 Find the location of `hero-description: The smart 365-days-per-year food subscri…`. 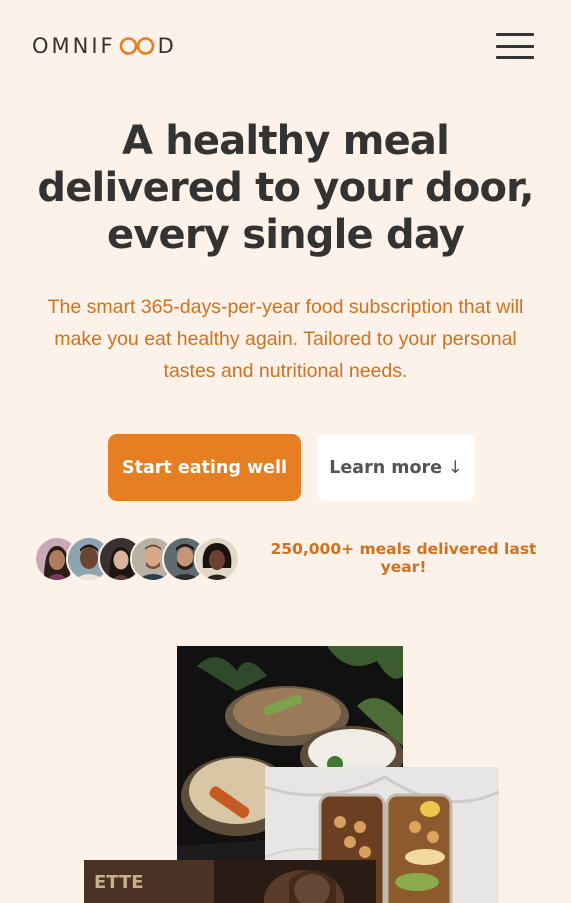

hero-description: The smart 365-days-per-year food subscri… is located at coordinates (285, 339).